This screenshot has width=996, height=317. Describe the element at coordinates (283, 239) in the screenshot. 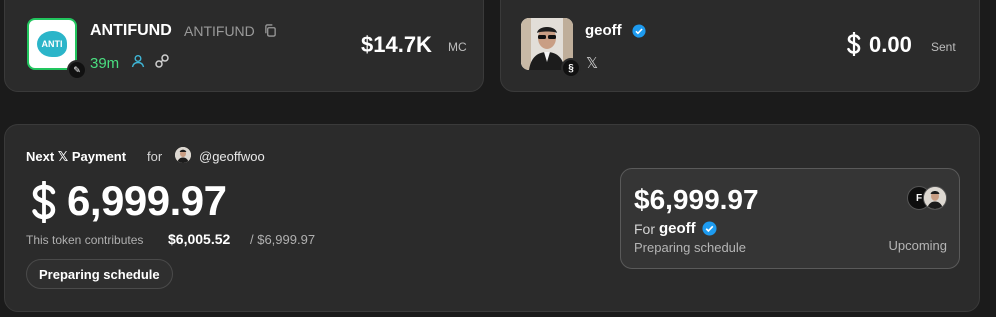

I see `contribution-total: / $6,999.97` at that location.